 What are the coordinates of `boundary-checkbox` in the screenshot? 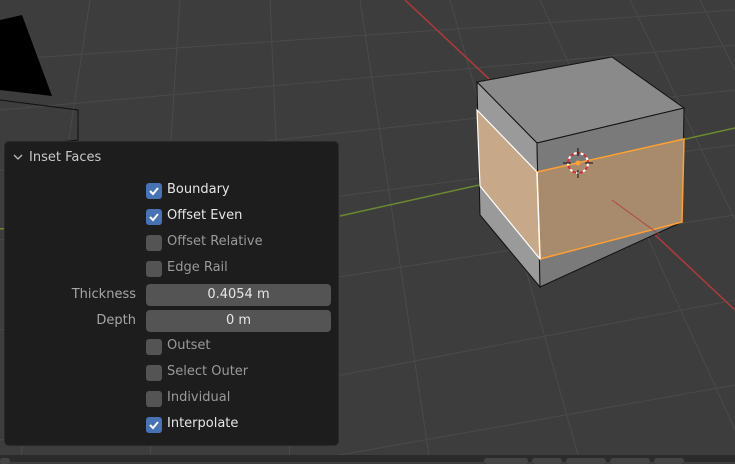 It's located at (154, 191).